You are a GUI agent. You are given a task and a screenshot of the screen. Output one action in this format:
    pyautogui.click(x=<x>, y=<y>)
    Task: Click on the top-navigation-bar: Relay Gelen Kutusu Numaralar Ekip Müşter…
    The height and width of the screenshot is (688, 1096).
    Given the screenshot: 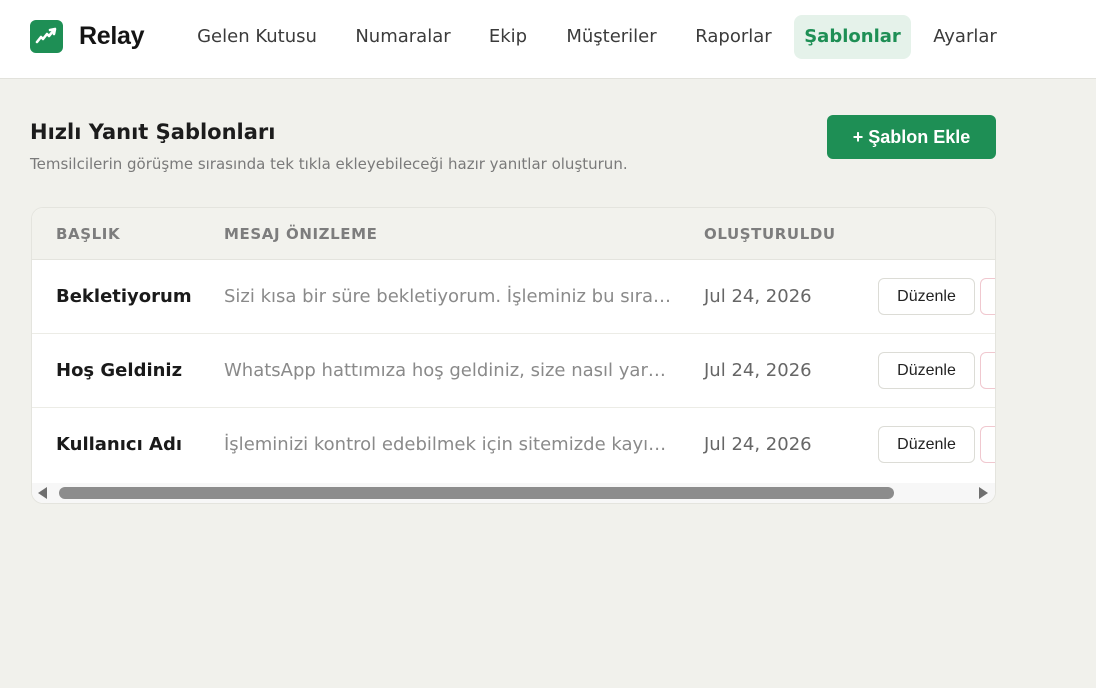 What is the action you would take?
    pyautogui.click(x=548, y=39)
    